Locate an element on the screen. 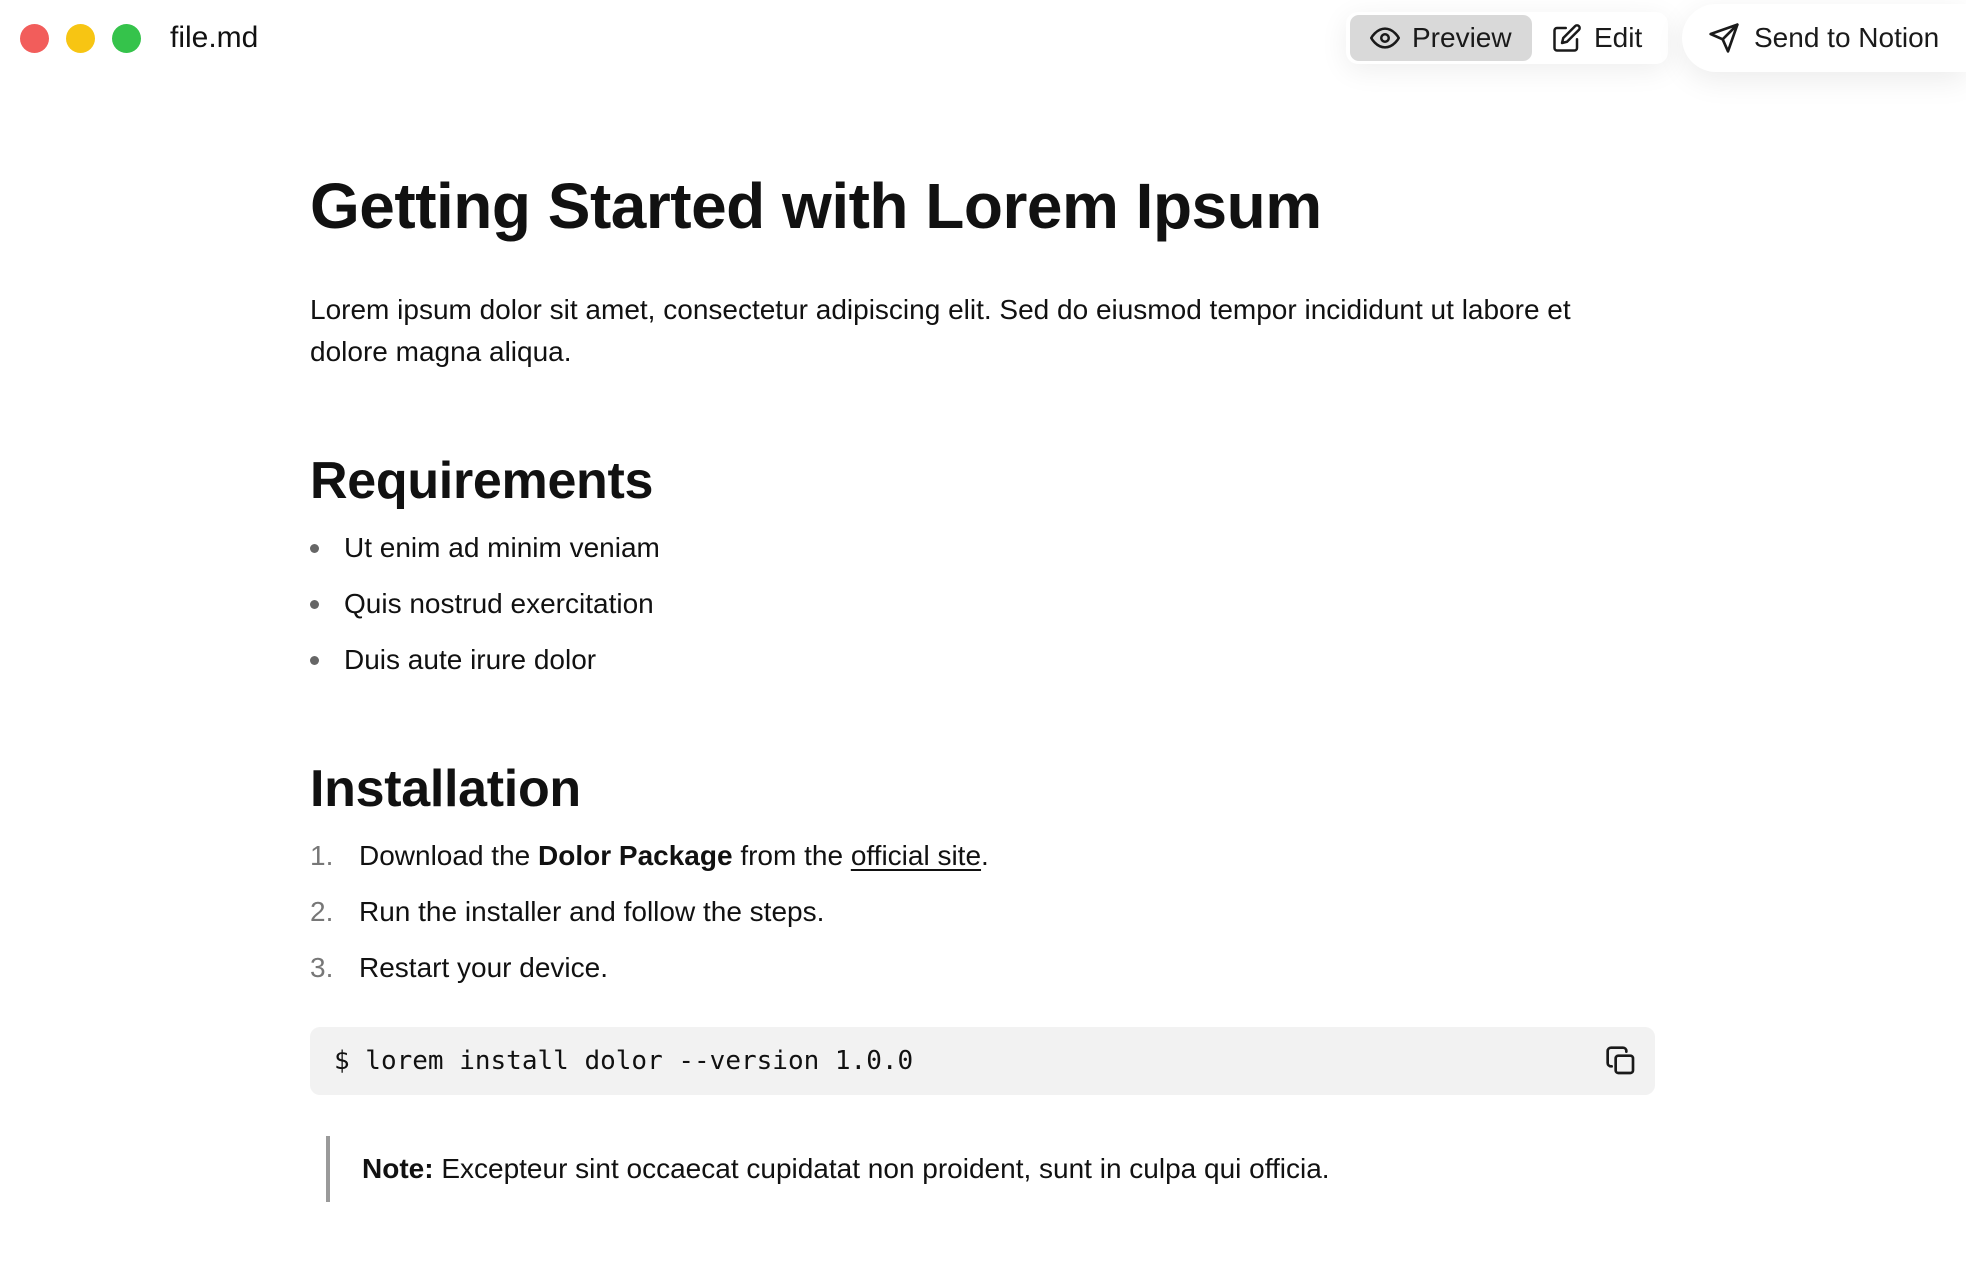  view-mode-toggle: Preview Edit is located at coordinates (1507, 38).